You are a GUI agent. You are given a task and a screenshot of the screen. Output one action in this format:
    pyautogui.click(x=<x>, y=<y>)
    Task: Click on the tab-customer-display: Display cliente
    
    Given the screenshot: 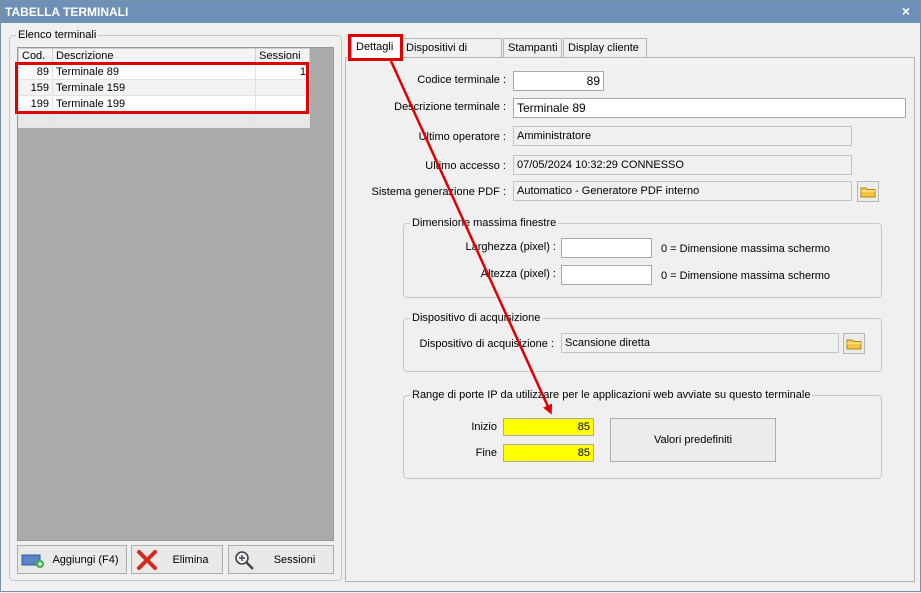 What is the action you would take?
    pyautogui.click(x=605, y=47)
    